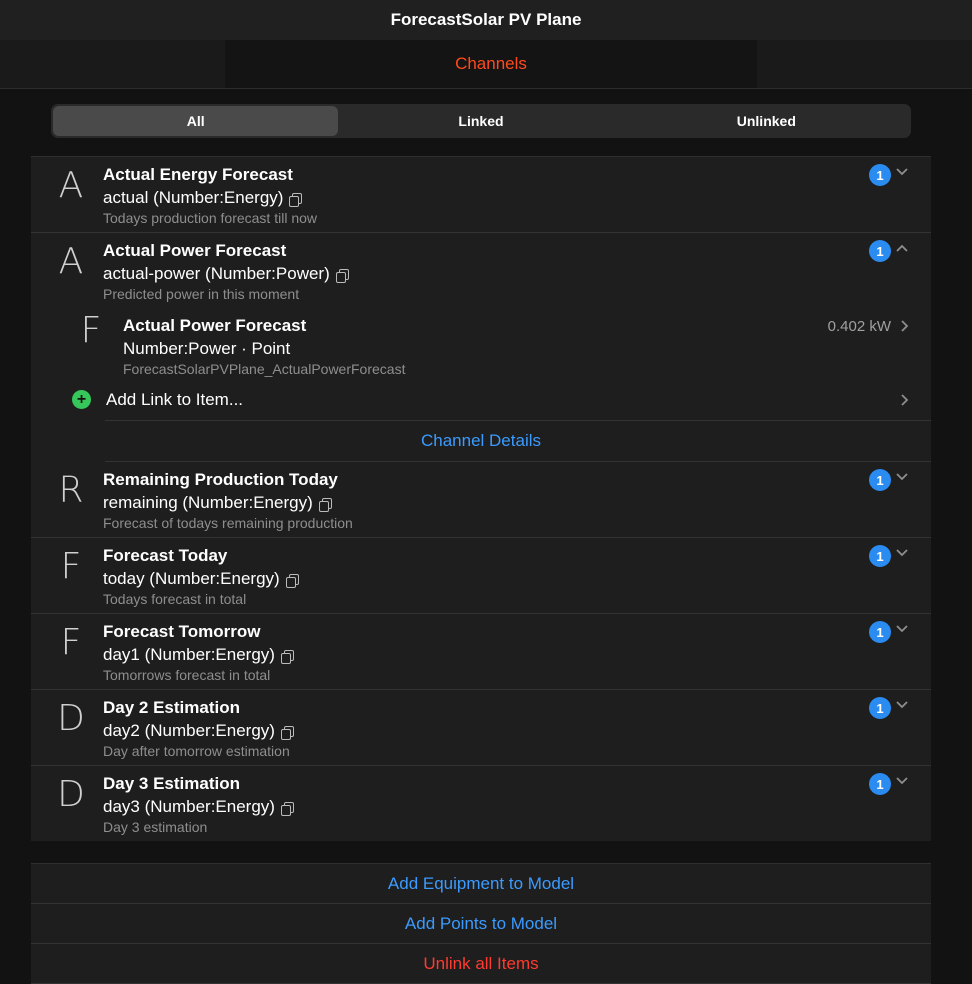 The height and width of the screenshot is (984, 972). I want to click on channel-name: Day 2 Estimation, so click(171, 707).